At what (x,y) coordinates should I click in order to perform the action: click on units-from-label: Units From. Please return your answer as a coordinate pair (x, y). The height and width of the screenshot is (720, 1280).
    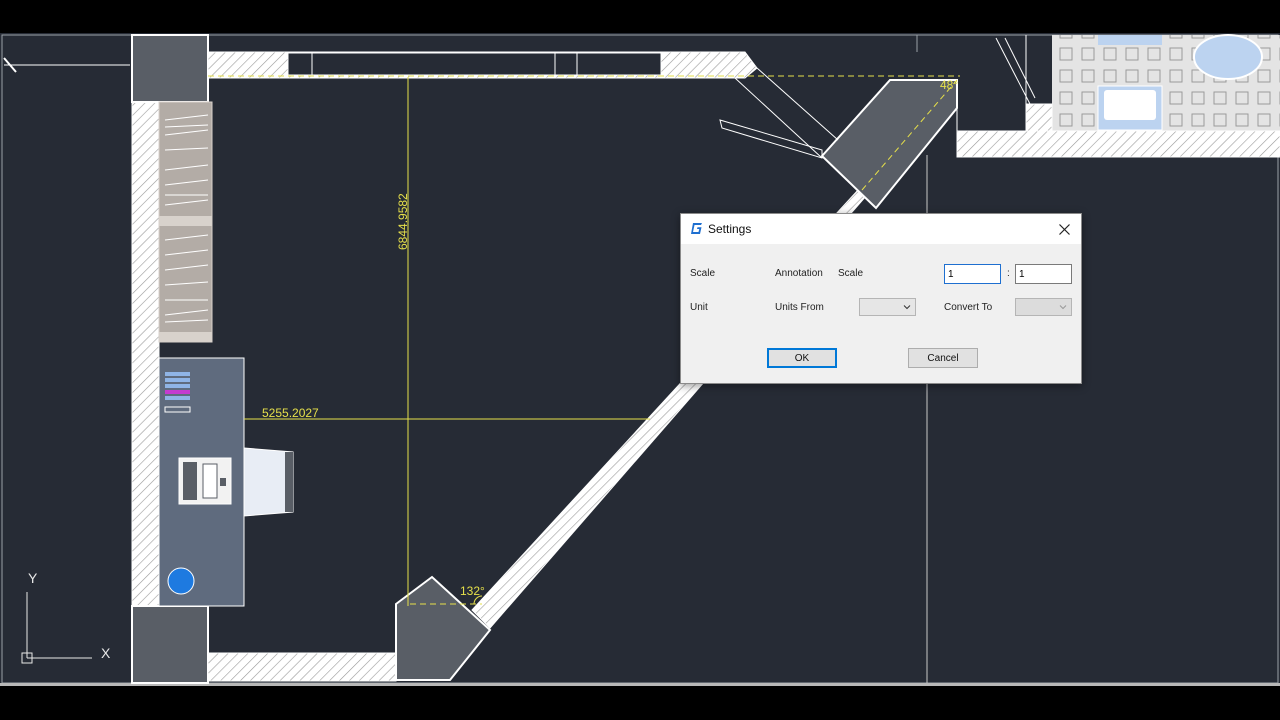
    Looking at the image, I should click on (799, 307).